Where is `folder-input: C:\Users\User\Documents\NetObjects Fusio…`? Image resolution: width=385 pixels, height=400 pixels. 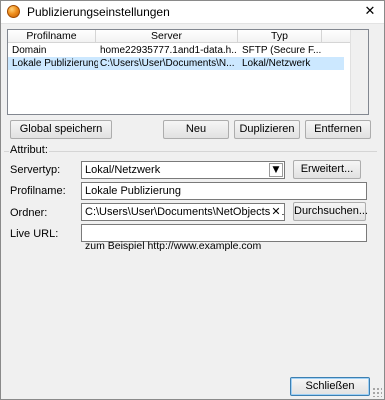
folder-input: C:\Users\User\Documents\NetObjects Fusio… is located at coordinates (183, 212).